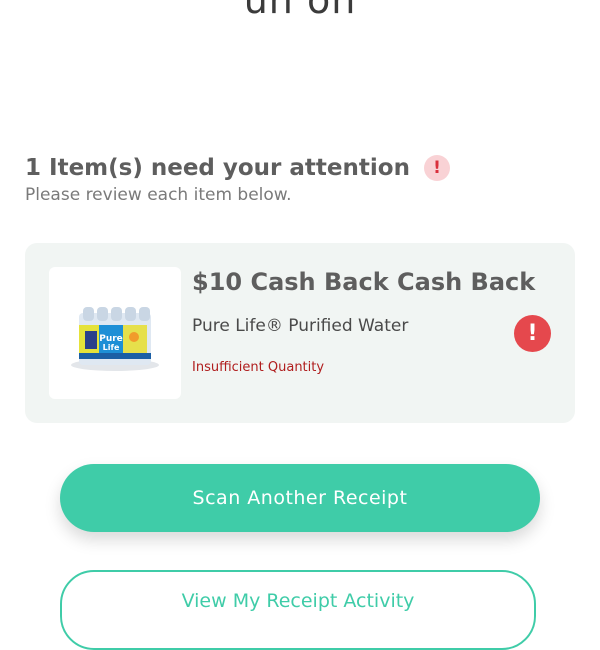 The height and width of the screenshot is (650, 600). Describe the element at coordinates (300, 326) in the screenshot. I see `product-name: Pure Life® Purified Water` at that location.